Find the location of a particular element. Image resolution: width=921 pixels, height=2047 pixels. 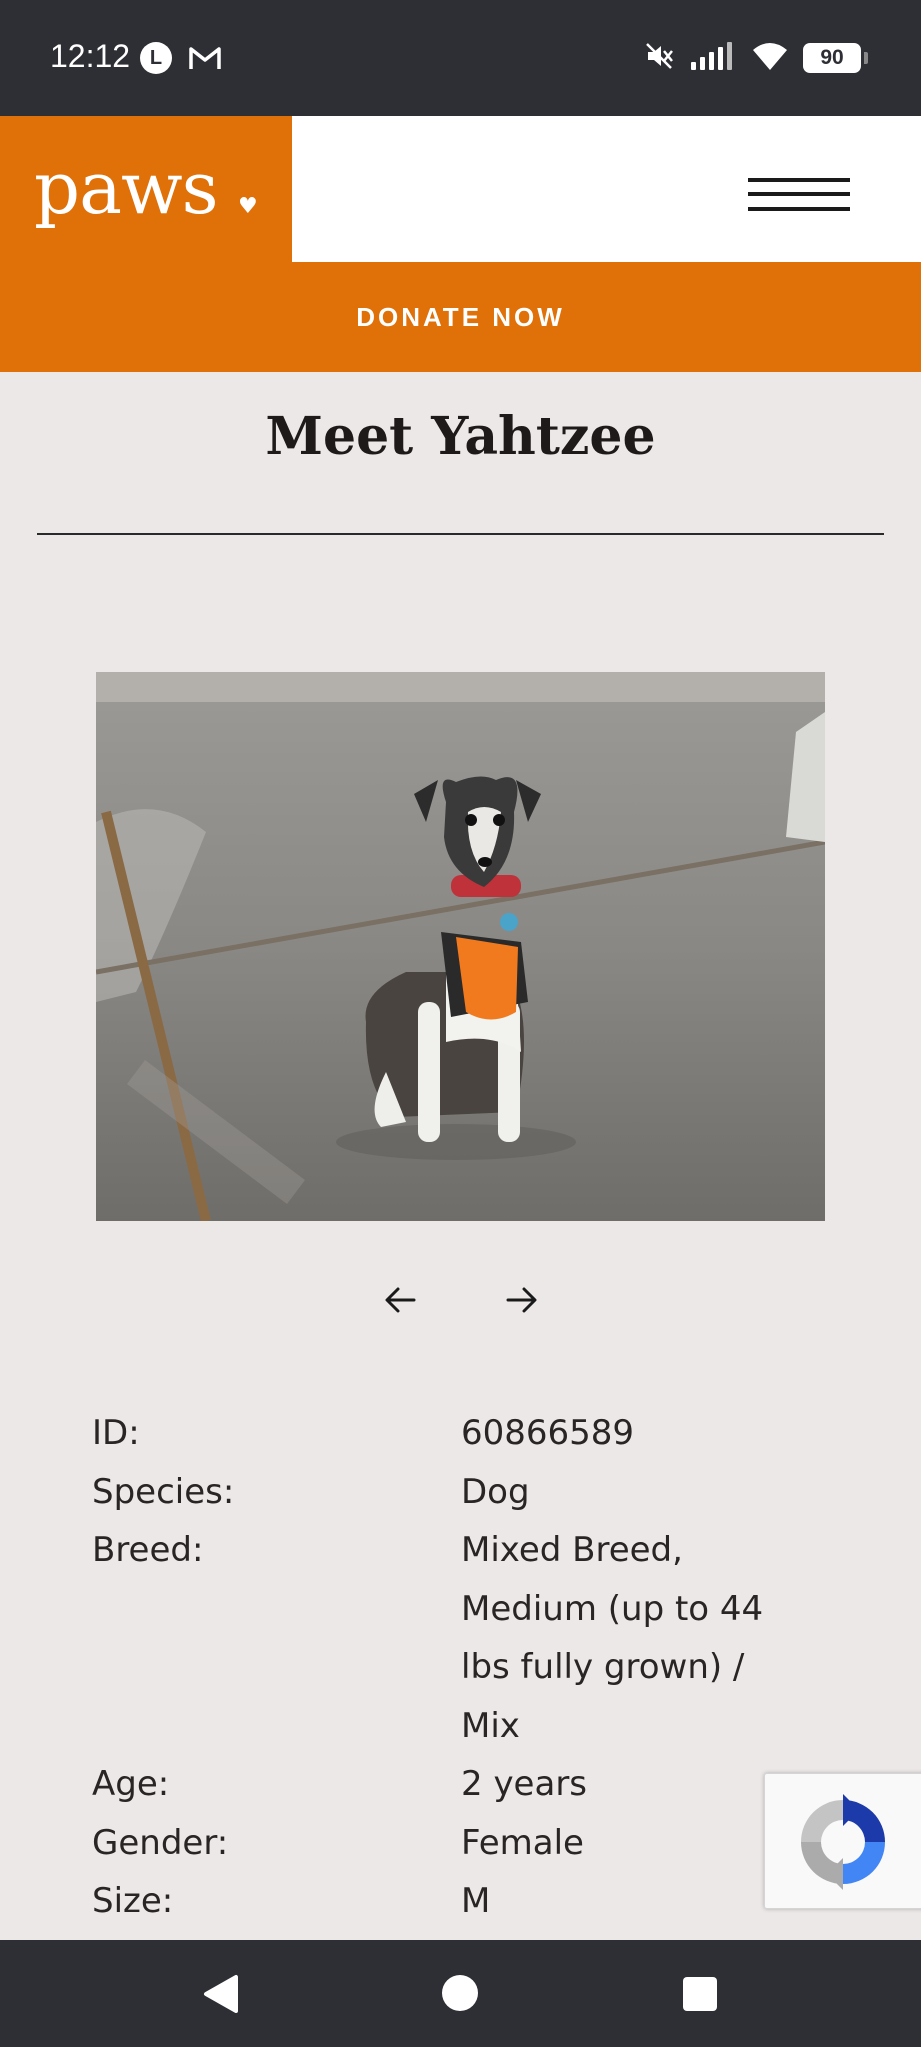

arrow-left-icon is located at coordinates (400, 1300).